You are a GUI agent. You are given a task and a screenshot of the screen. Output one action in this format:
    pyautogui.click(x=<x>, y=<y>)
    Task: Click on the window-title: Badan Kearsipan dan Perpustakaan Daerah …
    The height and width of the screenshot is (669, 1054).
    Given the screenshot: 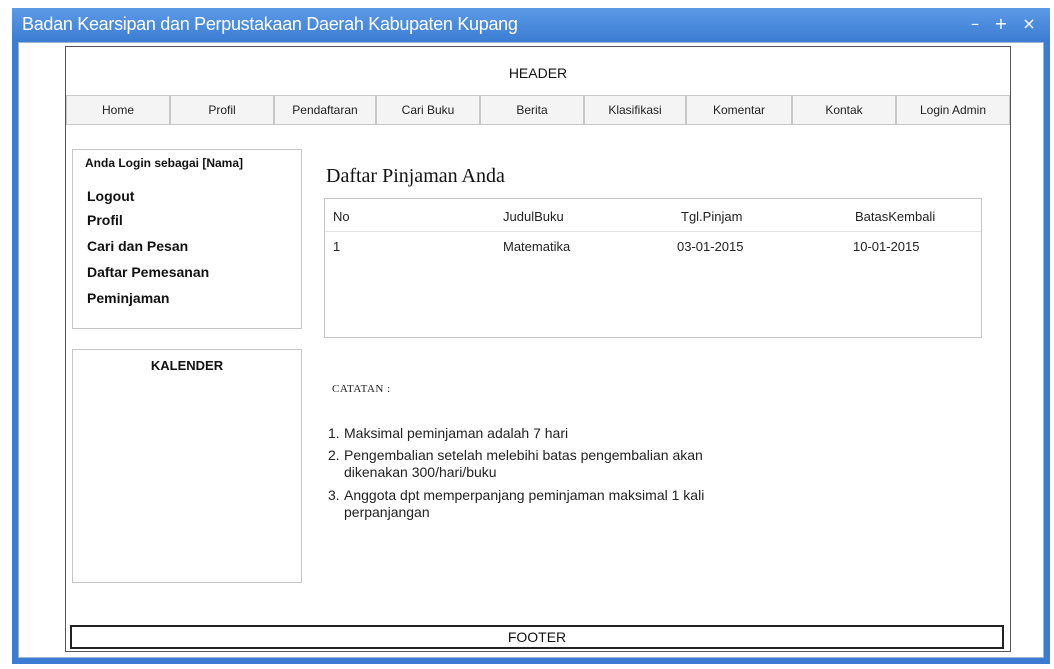 What is the action you would take?
    pyautogui.click(x=270, y=24)
    